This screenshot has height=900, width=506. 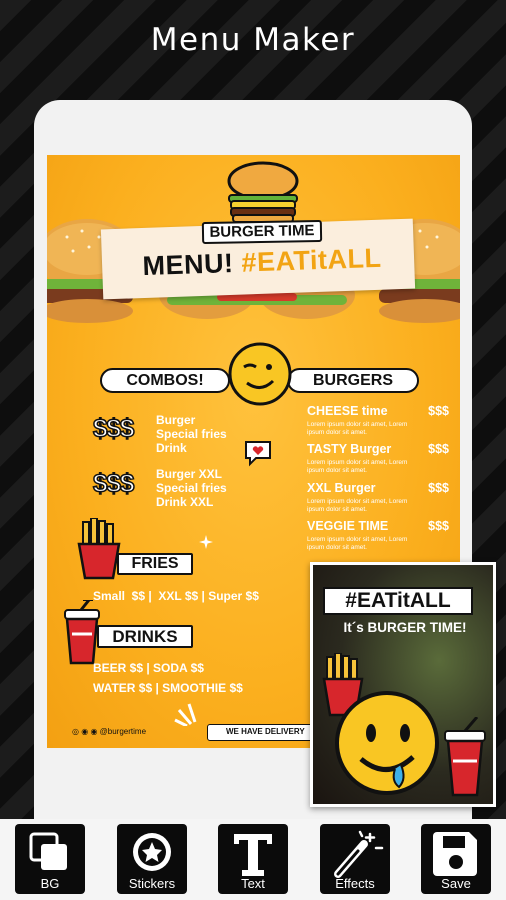 I want to click on combo-1-items: Burger Special fries Drink, so click(x=191, y=434).